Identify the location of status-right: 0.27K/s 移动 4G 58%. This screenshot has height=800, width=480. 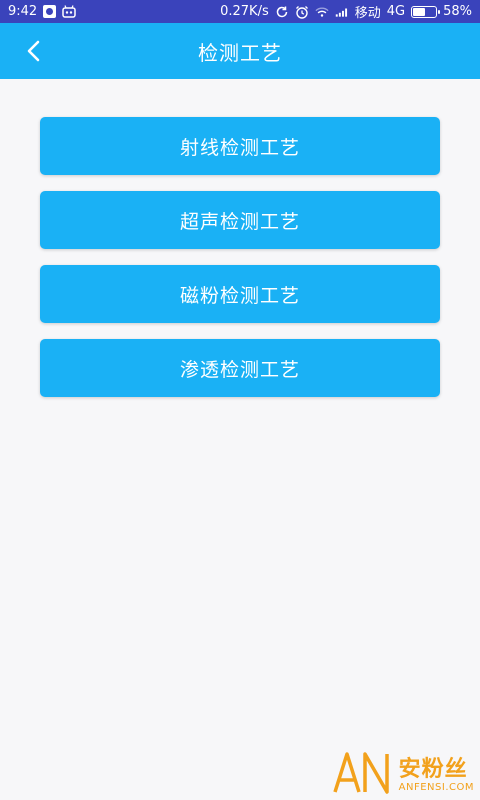
(346, 11).